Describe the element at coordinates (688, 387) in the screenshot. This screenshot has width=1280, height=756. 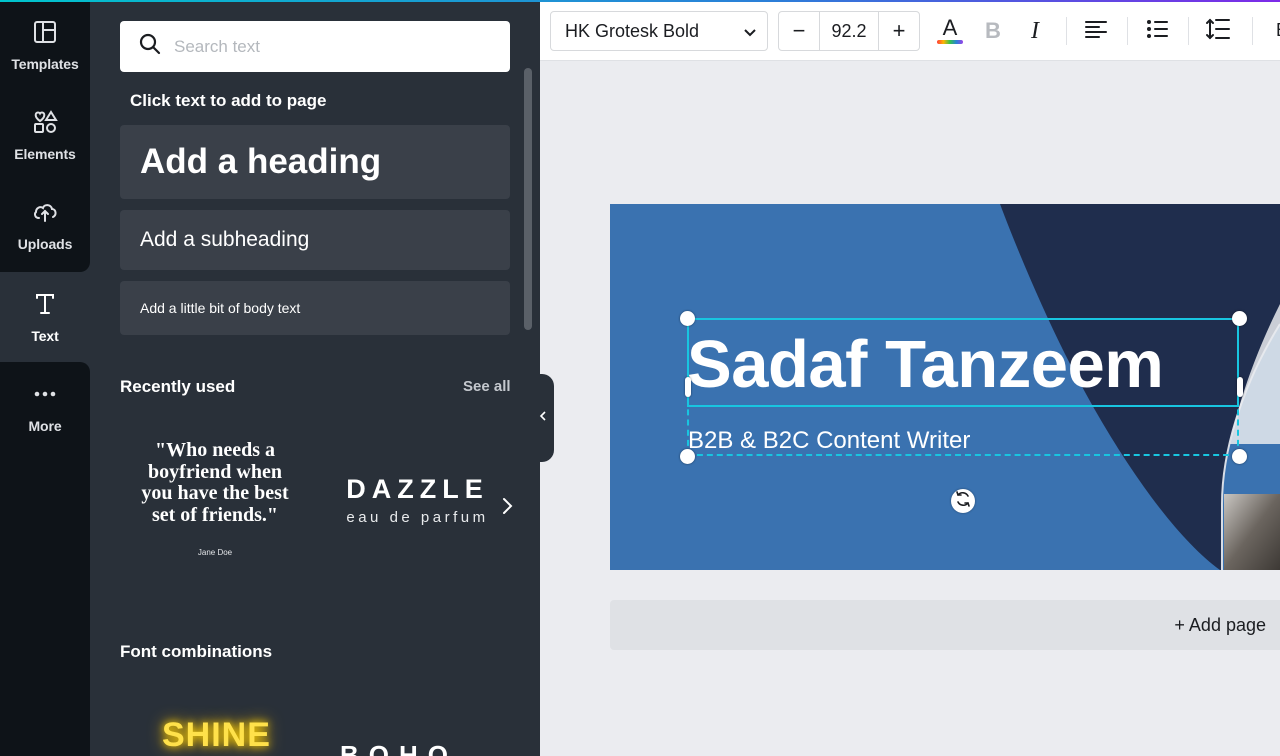
I see `resize-handle-left` at that location.